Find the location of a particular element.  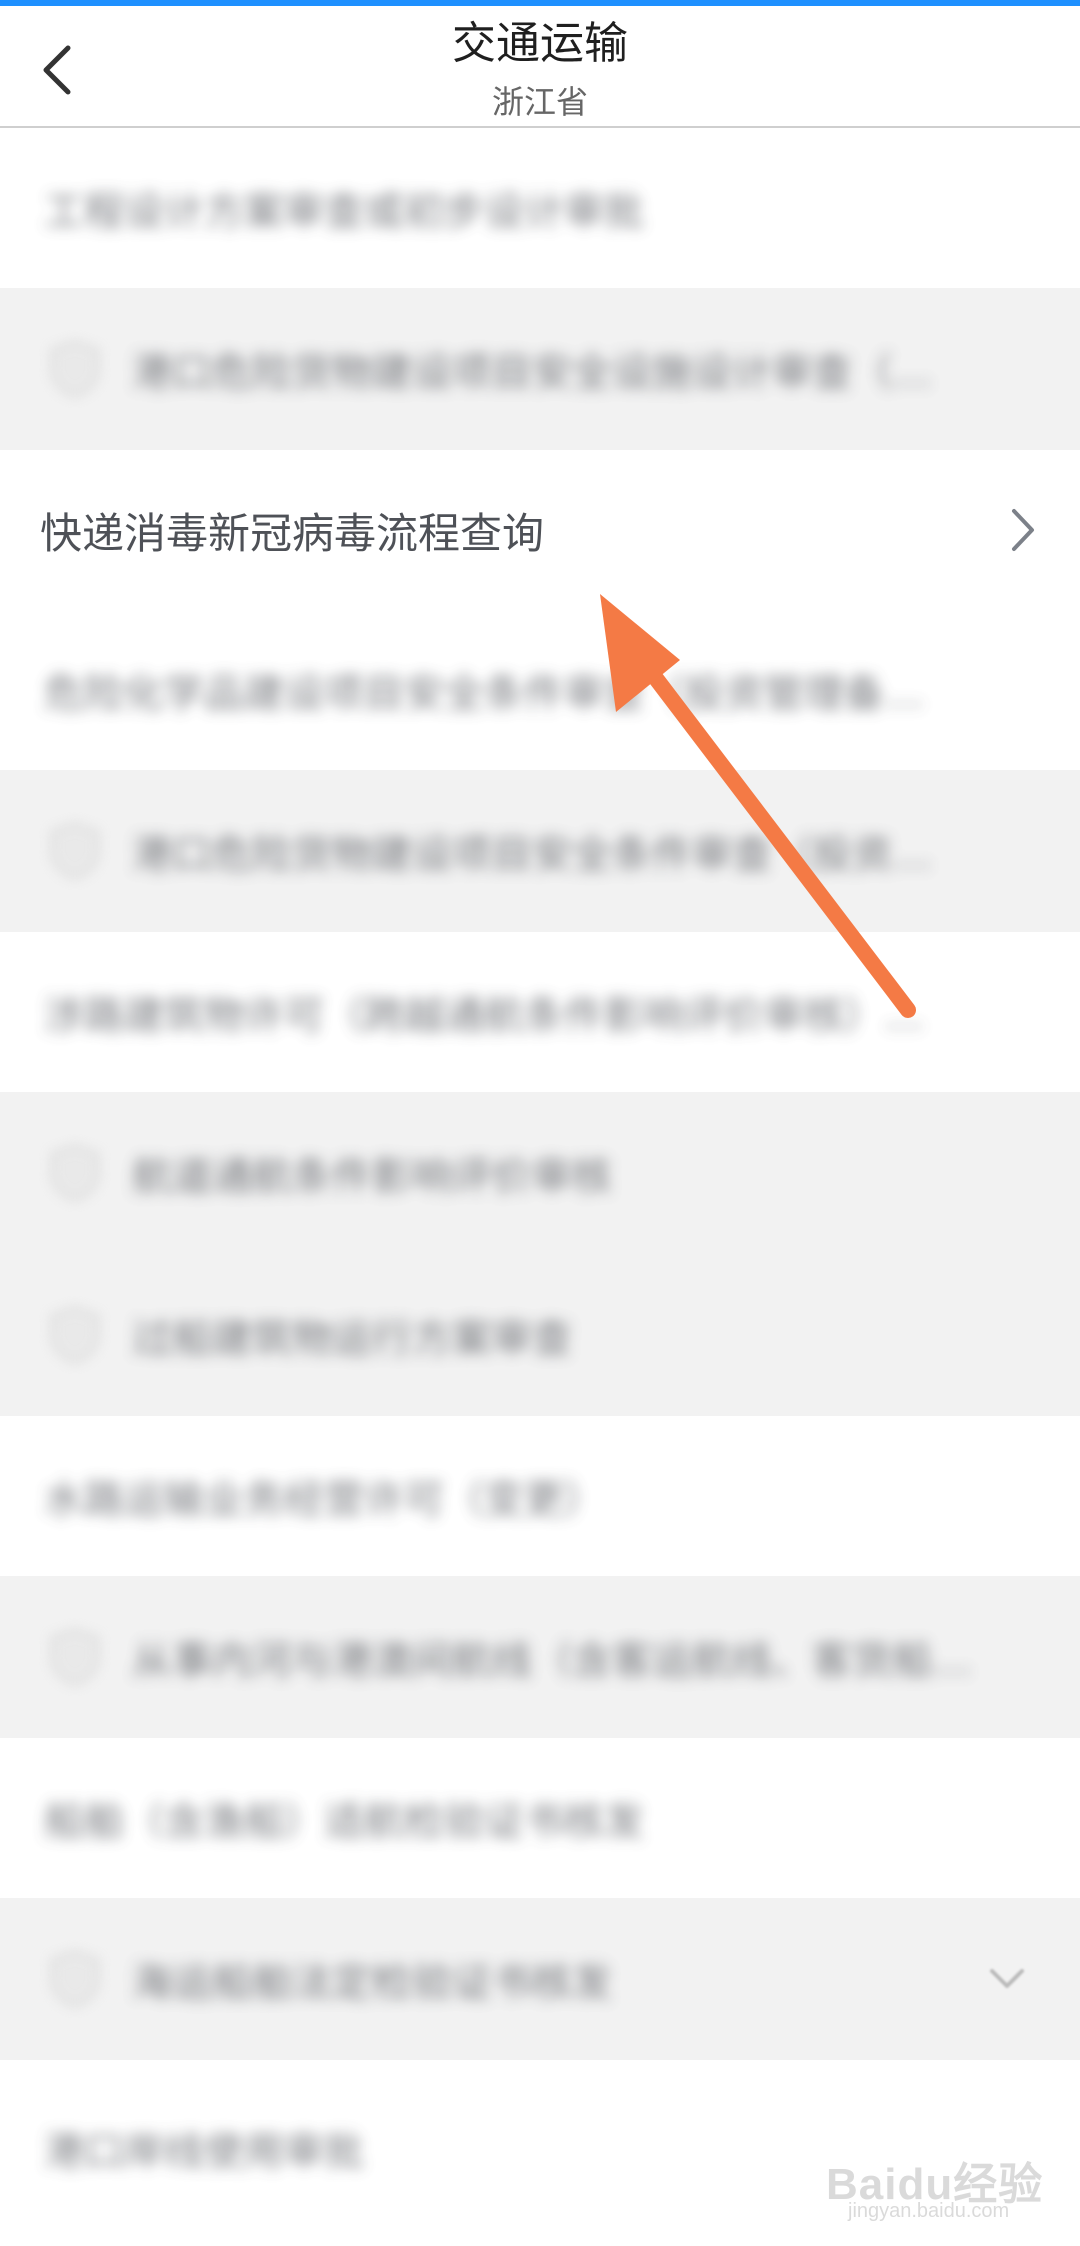

list-item-label: 水路运输业务经营许可（变更） is located at coordinates (324, 1500).